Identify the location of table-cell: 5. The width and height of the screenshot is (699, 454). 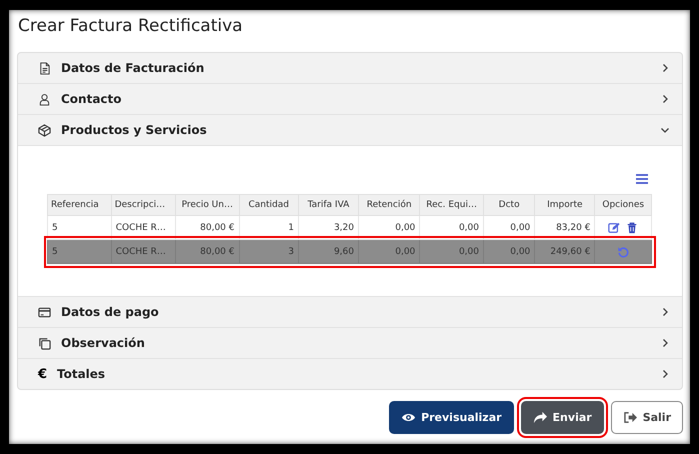
(80, 252).